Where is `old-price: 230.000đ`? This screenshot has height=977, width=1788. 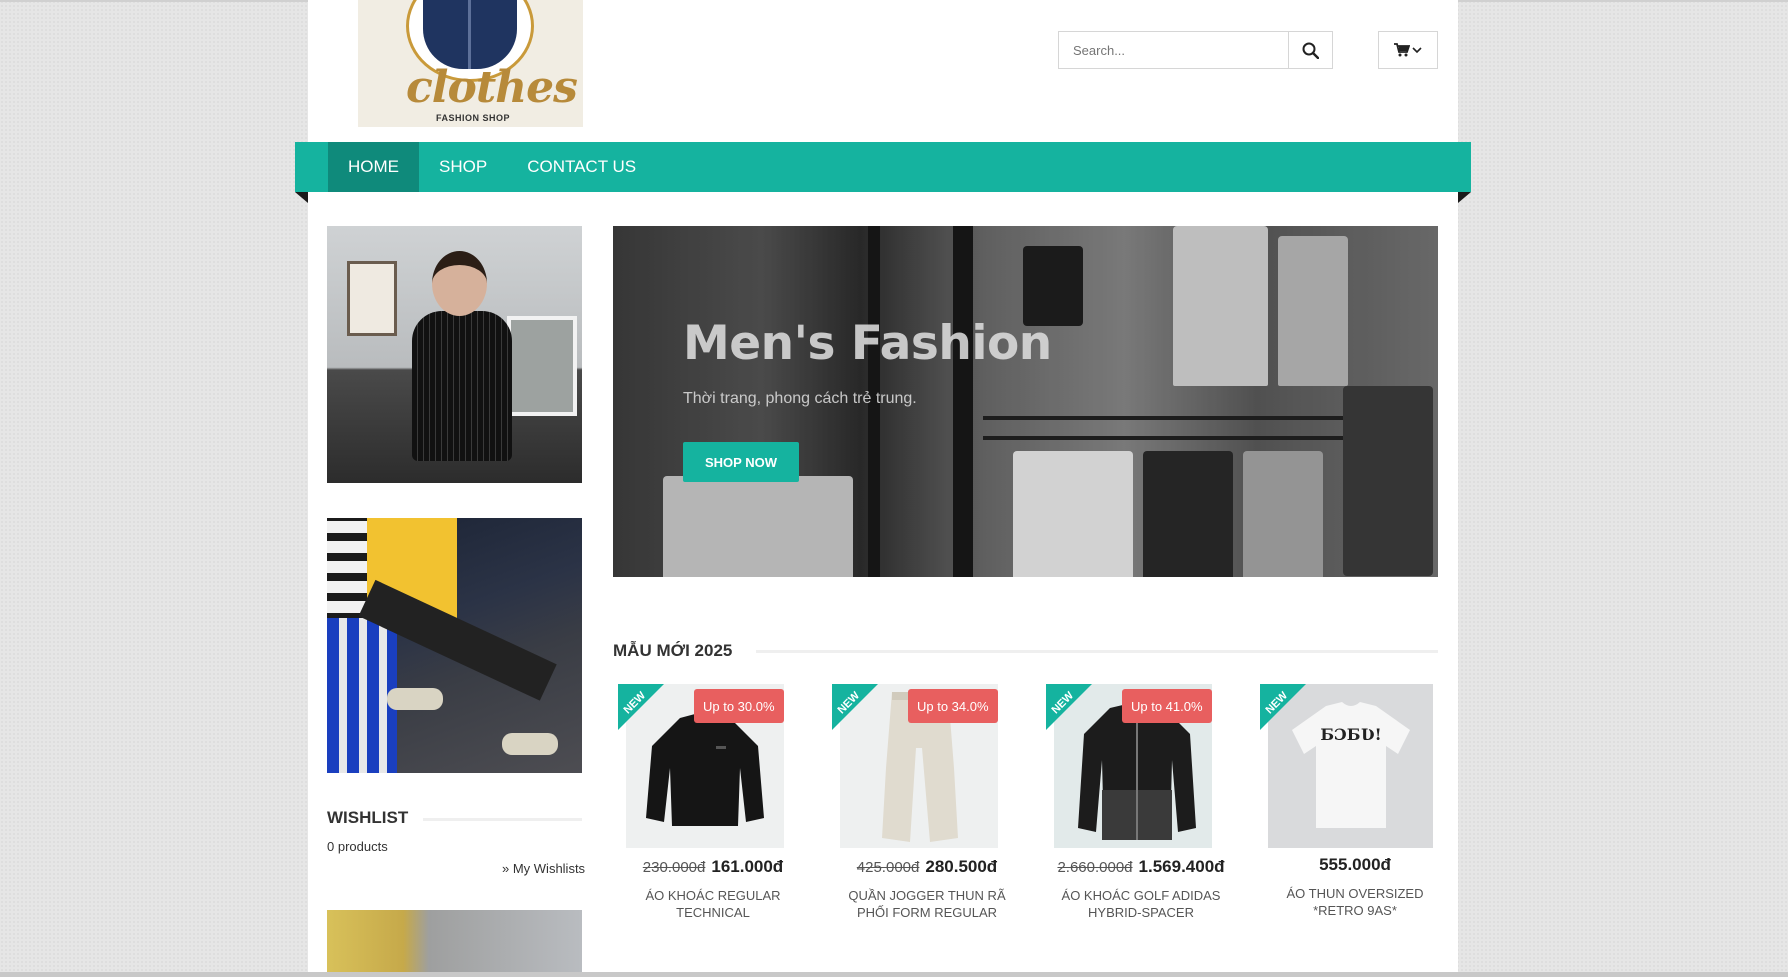
old-price: 230.000đ is located at coordinates (674, 867).